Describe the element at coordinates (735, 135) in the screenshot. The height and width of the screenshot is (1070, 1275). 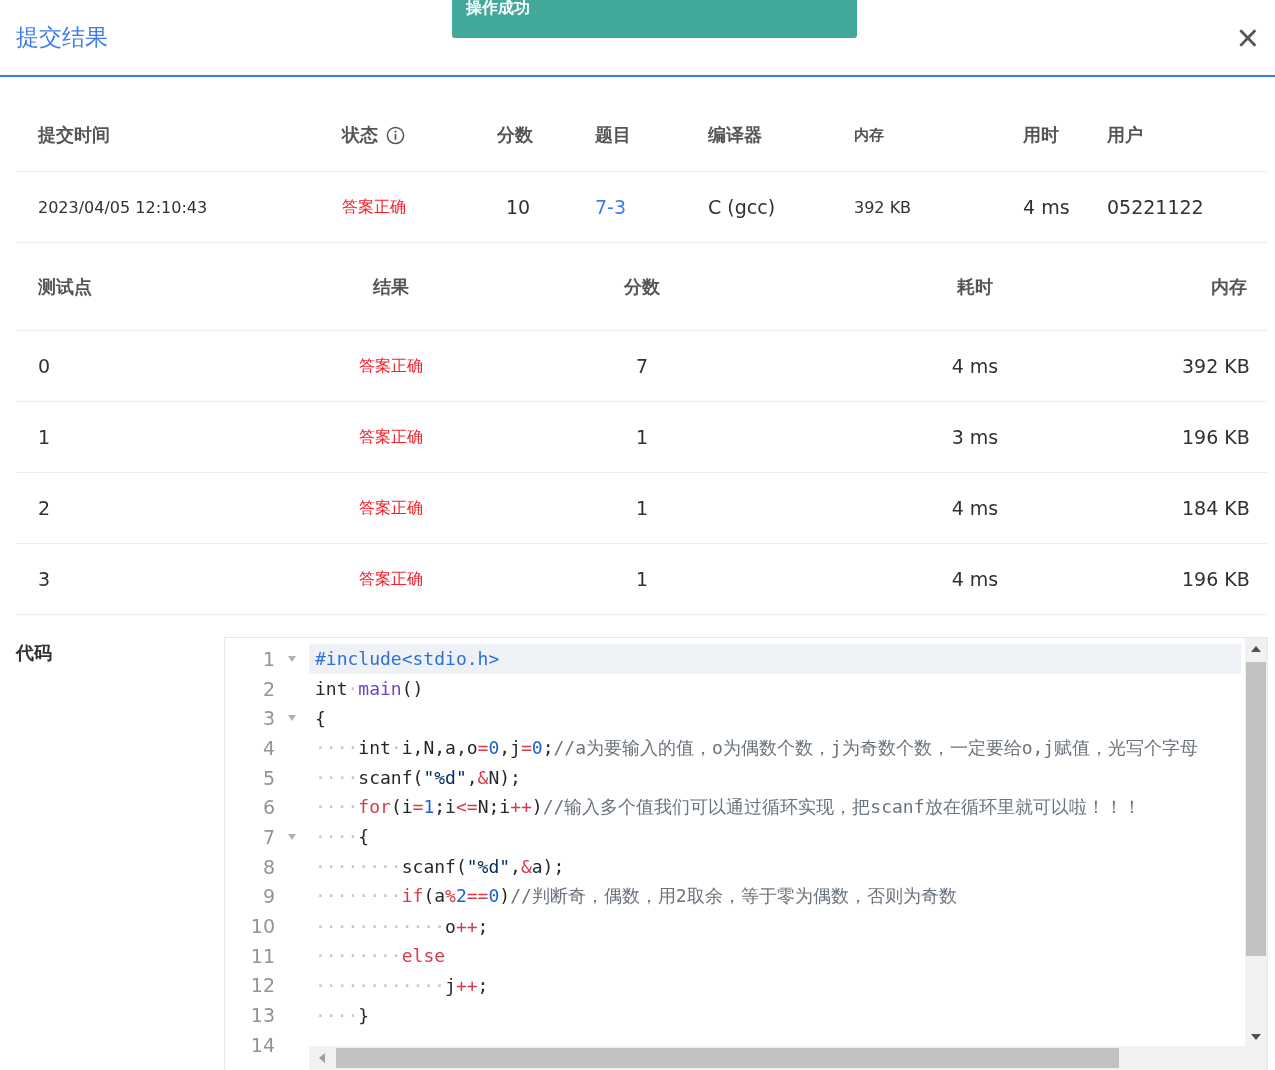
I see `column-header: 编译器` at that location.